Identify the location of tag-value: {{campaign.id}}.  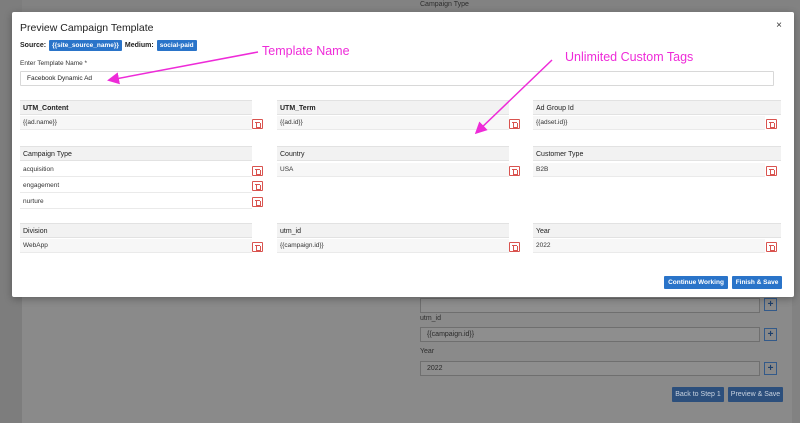
(393, 246).